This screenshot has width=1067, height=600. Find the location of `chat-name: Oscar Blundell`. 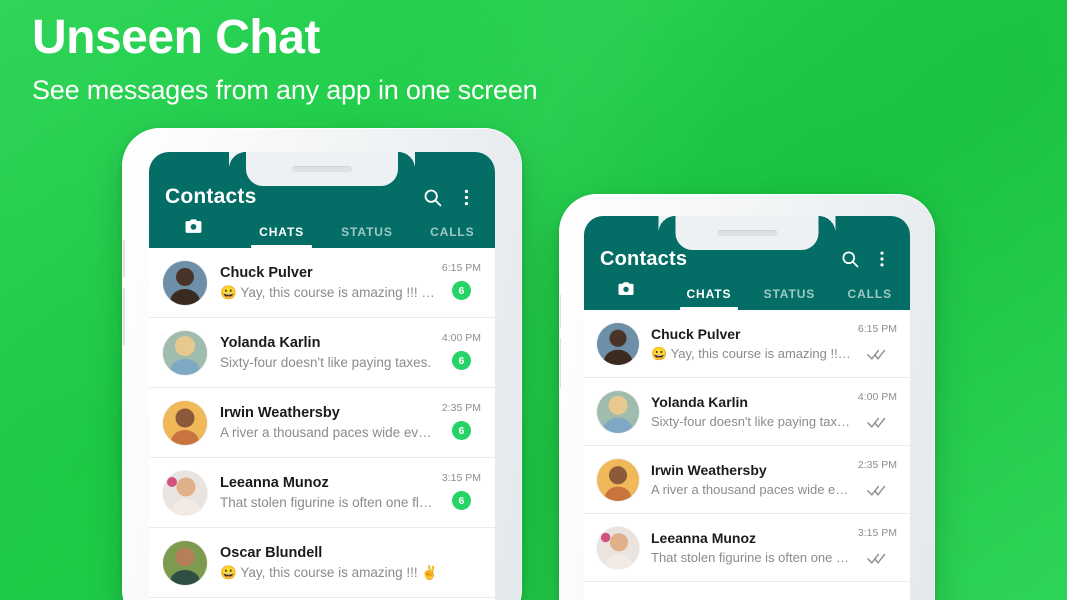

chat-name: Oscar Blundell is located at coordinates (271, 552).